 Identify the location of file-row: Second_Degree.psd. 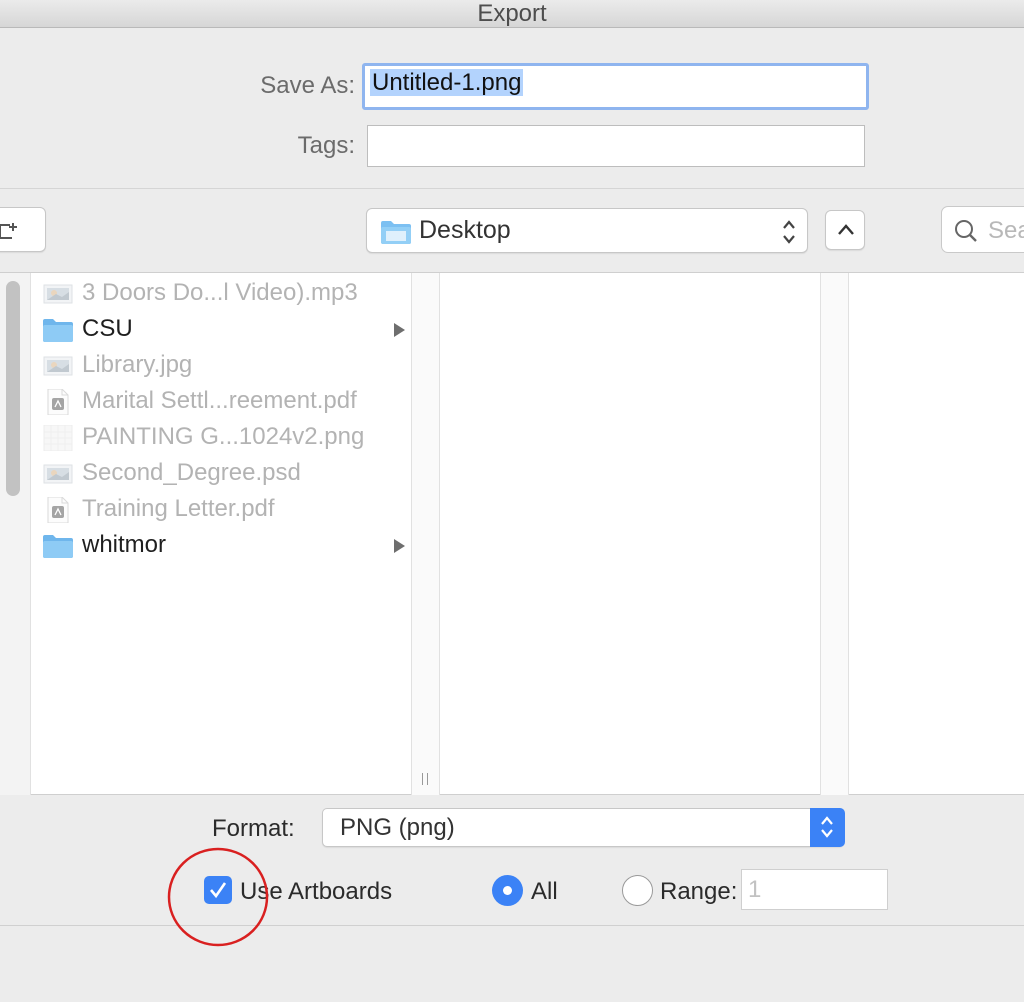
(220, 473).